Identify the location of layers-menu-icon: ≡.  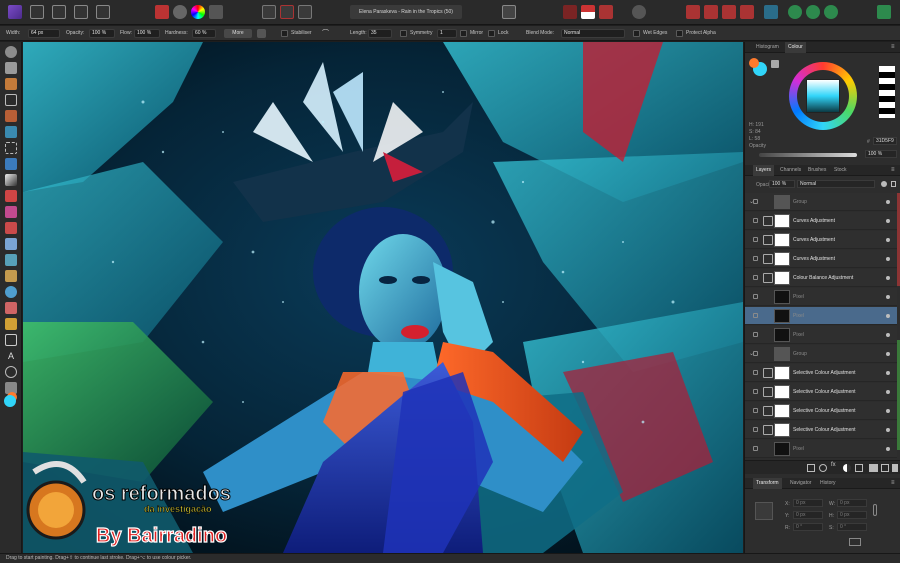
(894, 170).